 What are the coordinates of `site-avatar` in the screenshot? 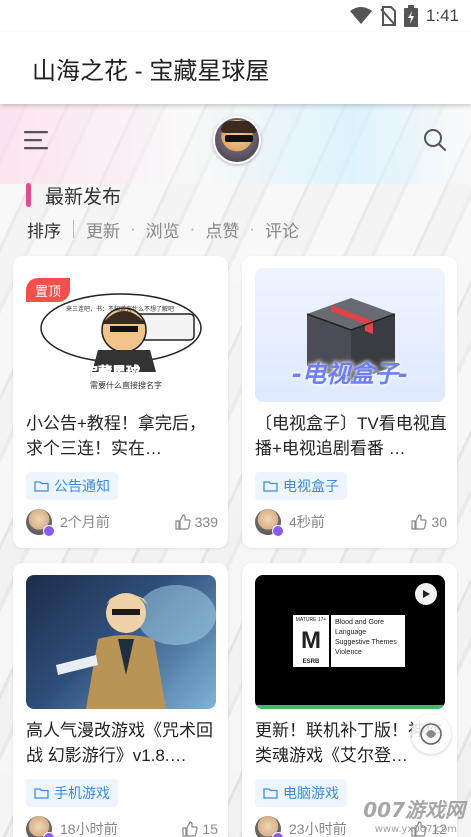 It's located at (236, 140).